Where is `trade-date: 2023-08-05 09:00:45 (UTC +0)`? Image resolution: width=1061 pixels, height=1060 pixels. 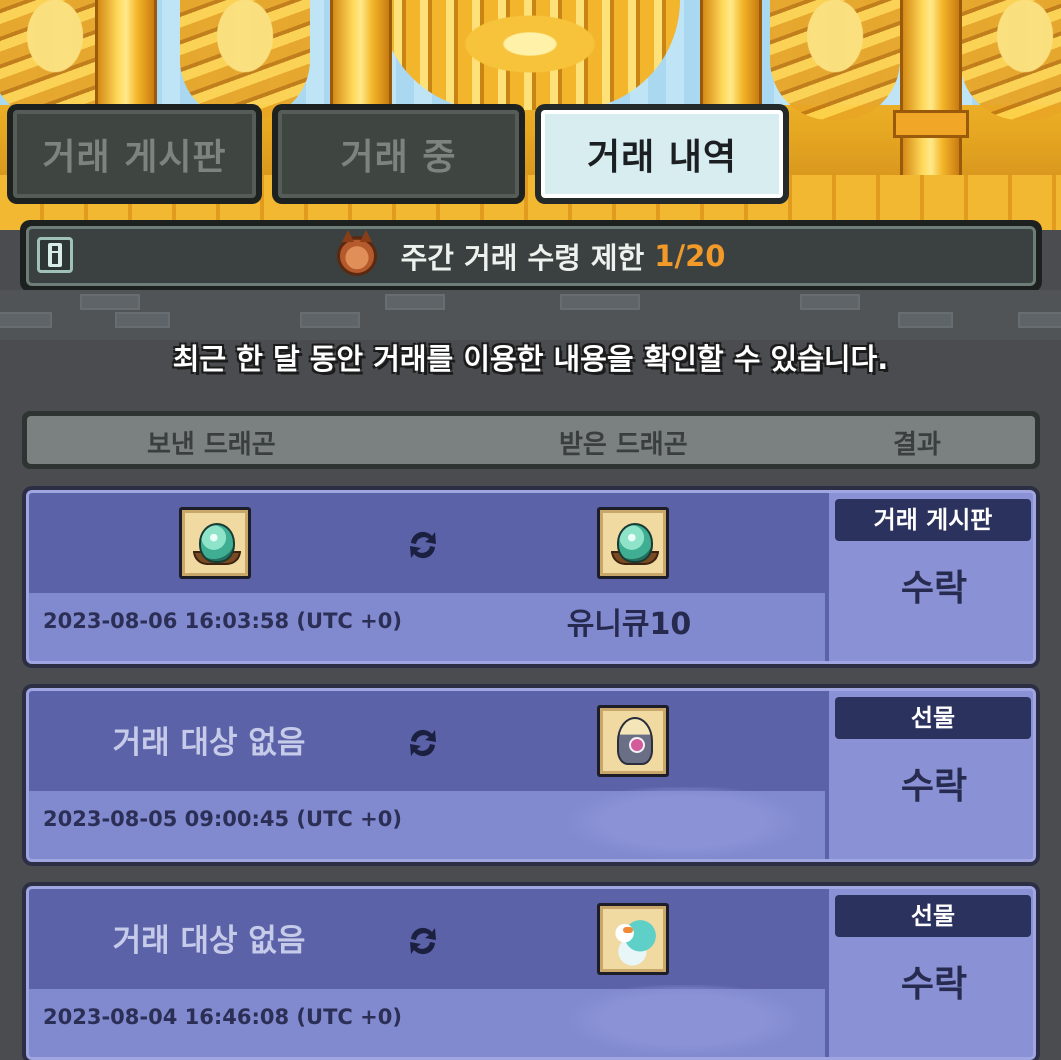
trade-date: 2023-08-05 09:00:45 (UTC +0) is located at coordinates (222, 819).